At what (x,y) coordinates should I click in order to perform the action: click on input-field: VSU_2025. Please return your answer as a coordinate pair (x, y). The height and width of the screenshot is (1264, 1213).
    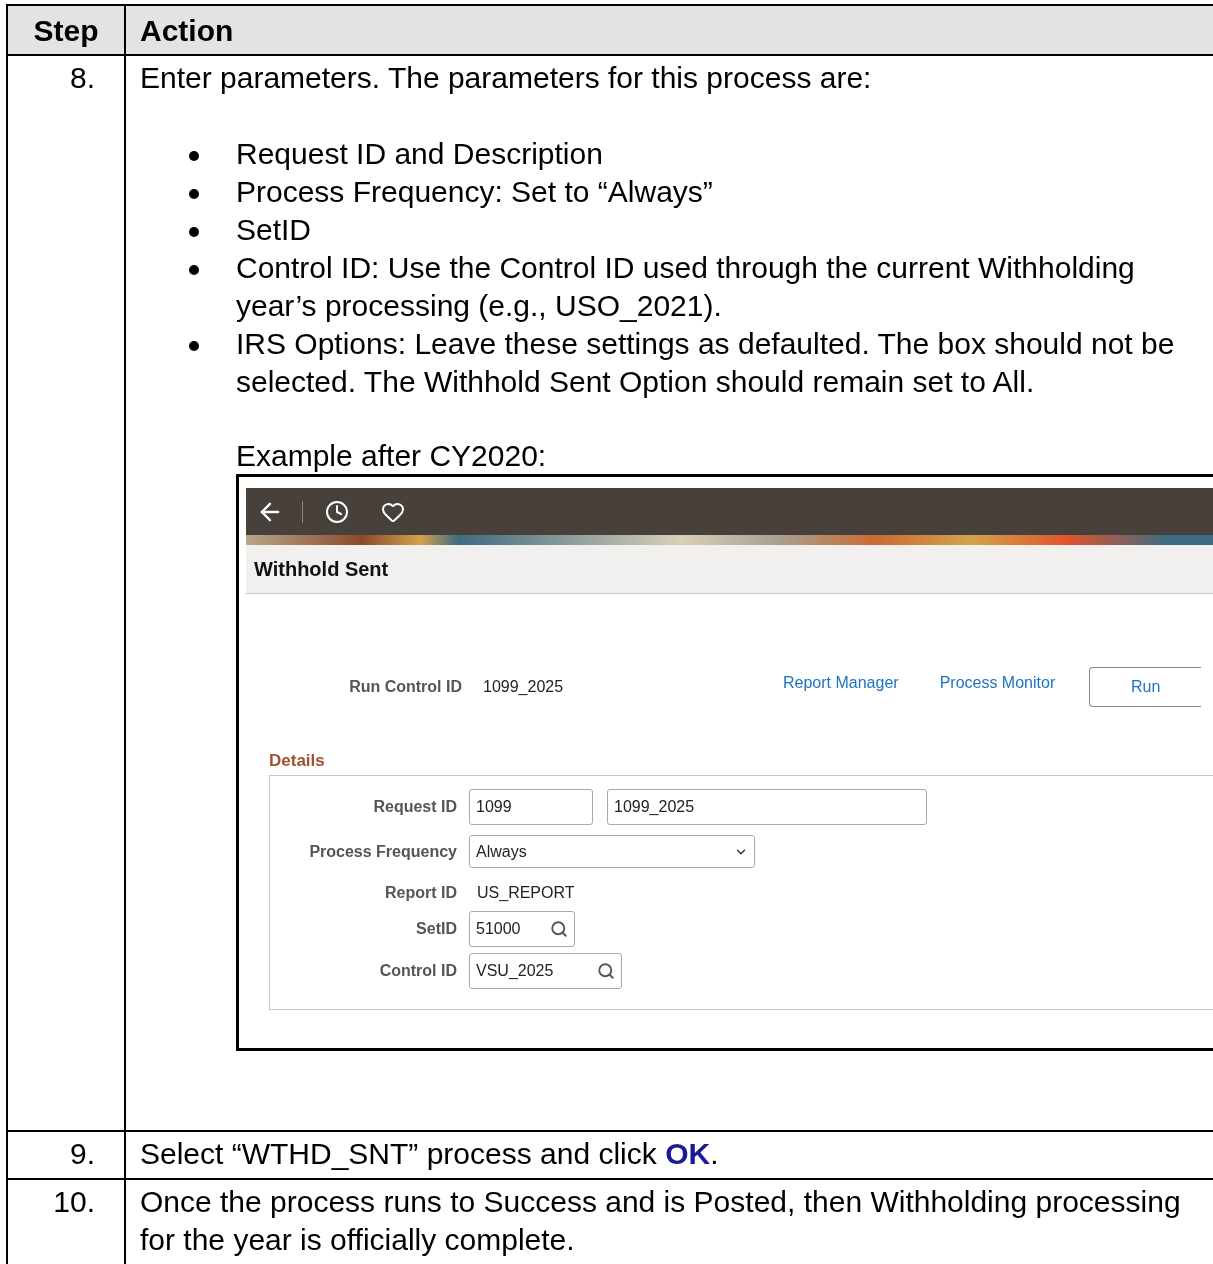
    Looking at the image, I should click on (545, 971).